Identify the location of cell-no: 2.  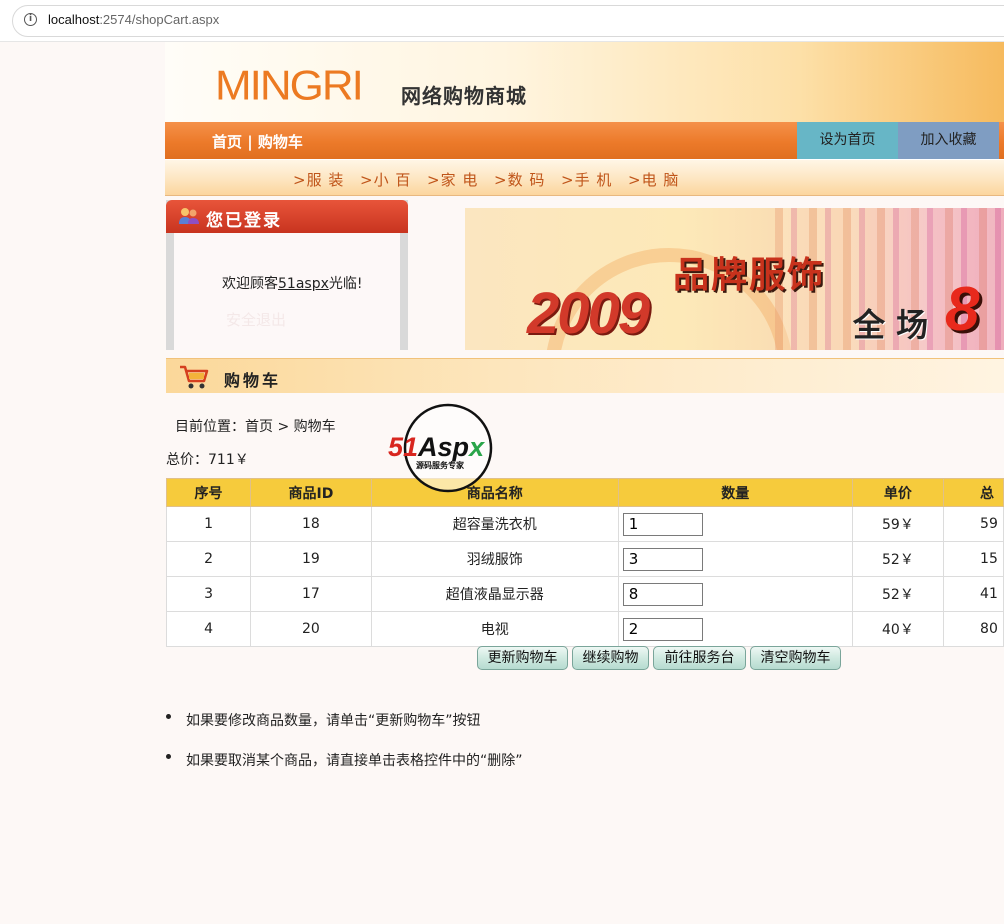
(209, 559).